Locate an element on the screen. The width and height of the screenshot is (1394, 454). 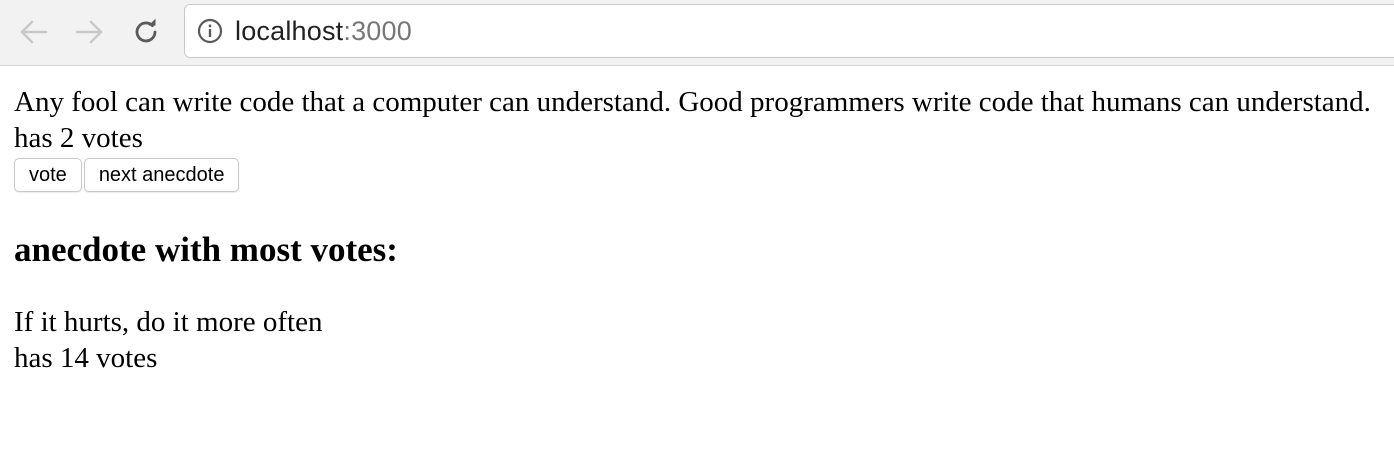
forward-button is located at coordinates (90, 32).